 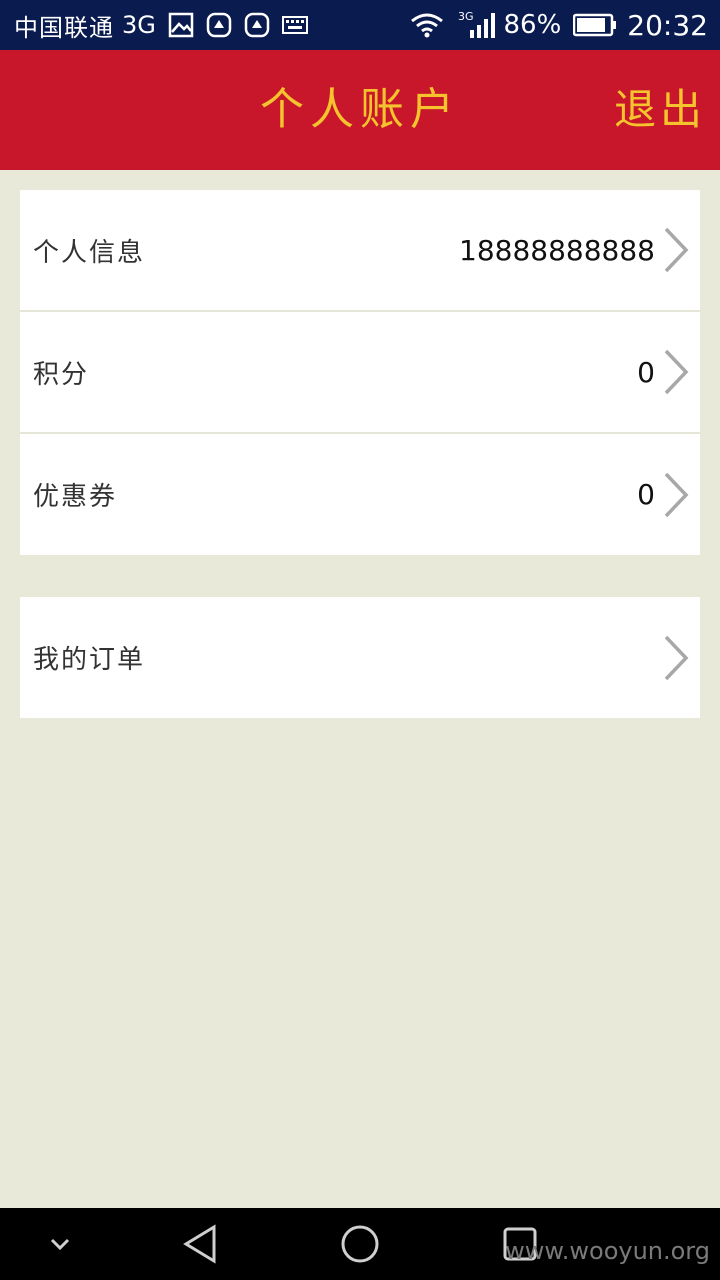 What do you see at coordinates (667, 25) in the screenshot?
I see `clock: 20:32` at bounding box center [667, 25].